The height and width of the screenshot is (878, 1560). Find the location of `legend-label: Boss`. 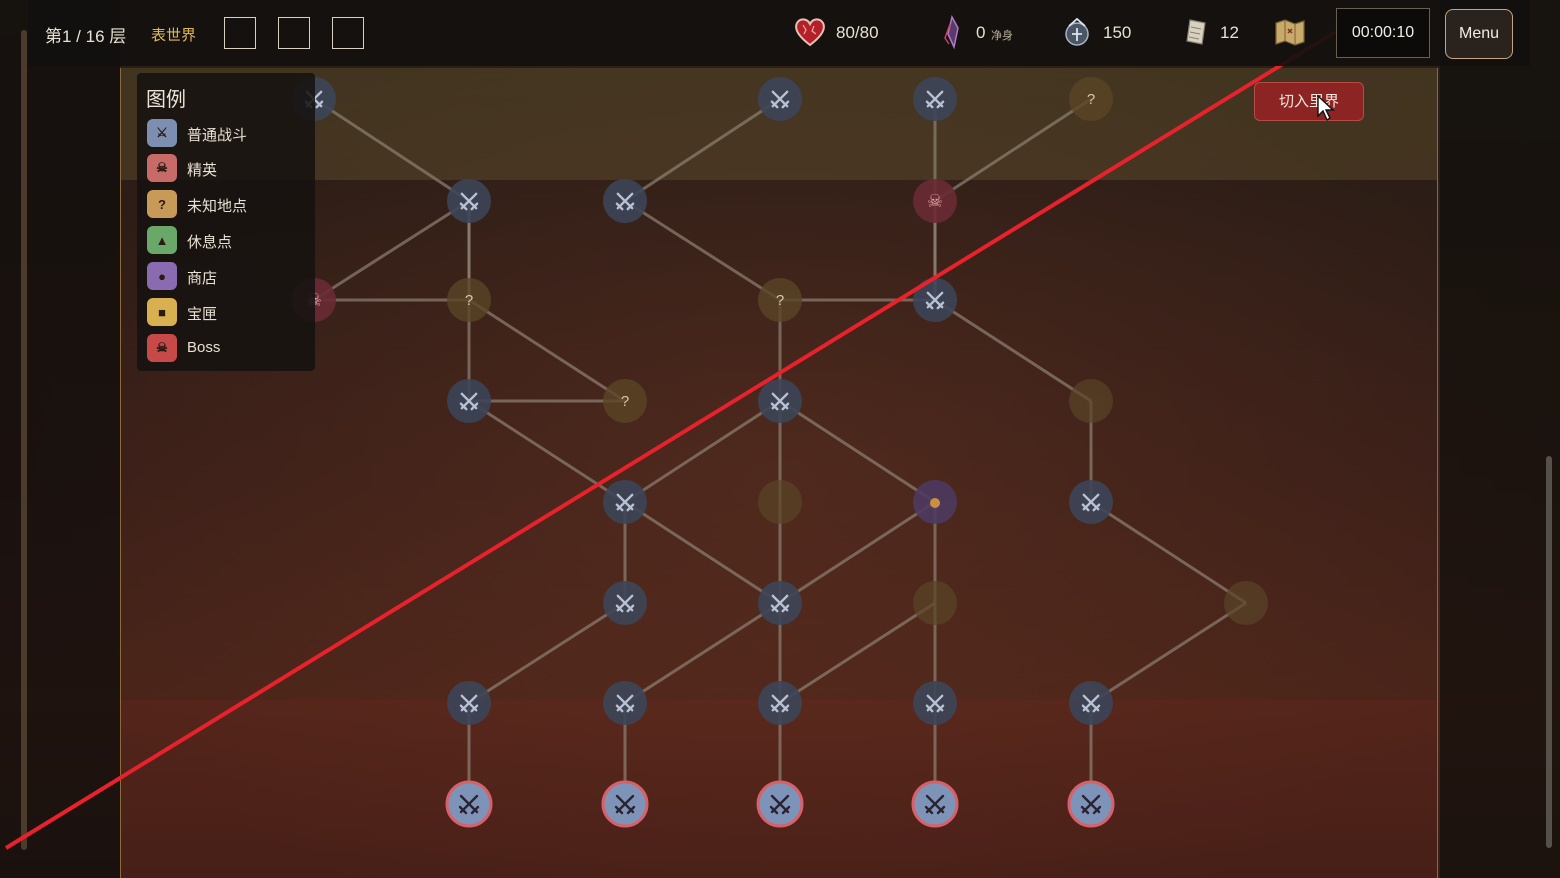

legend-label: Boss is located at coordinates (204, 347).